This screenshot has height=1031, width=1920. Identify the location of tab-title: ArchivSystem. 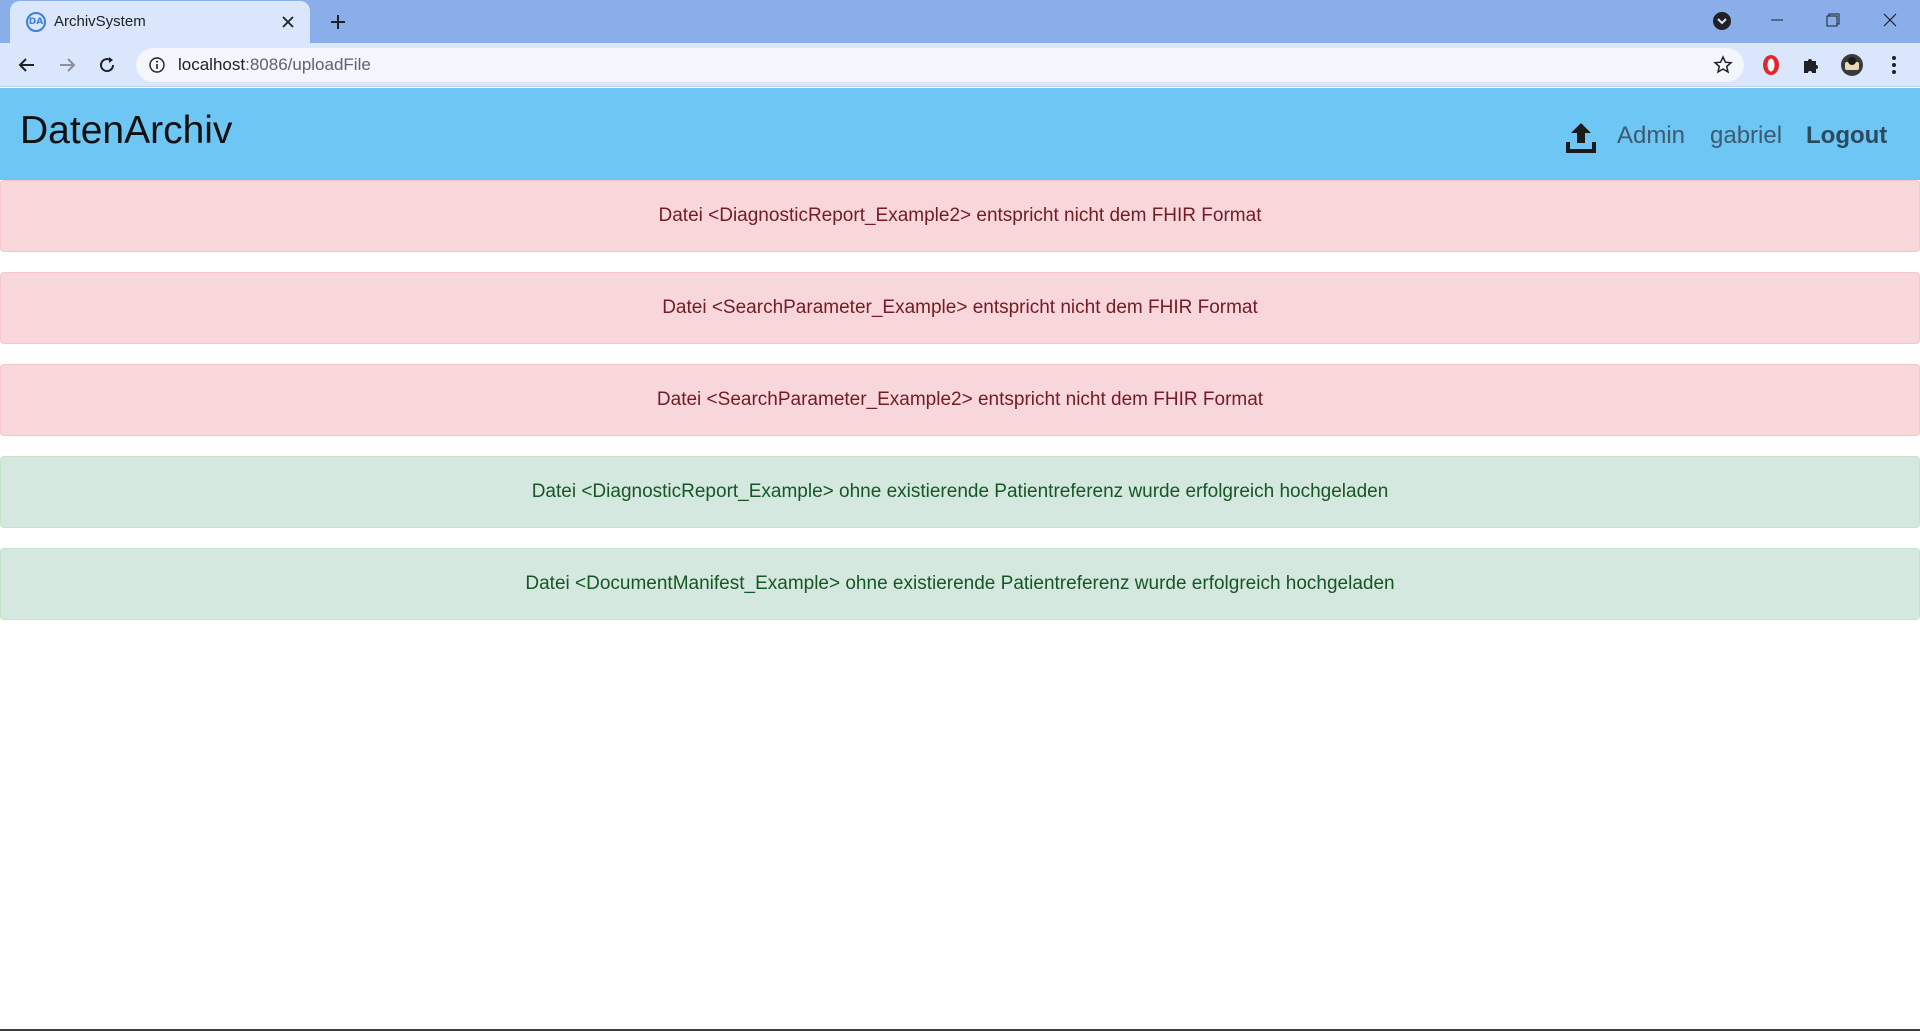
(100, 21).